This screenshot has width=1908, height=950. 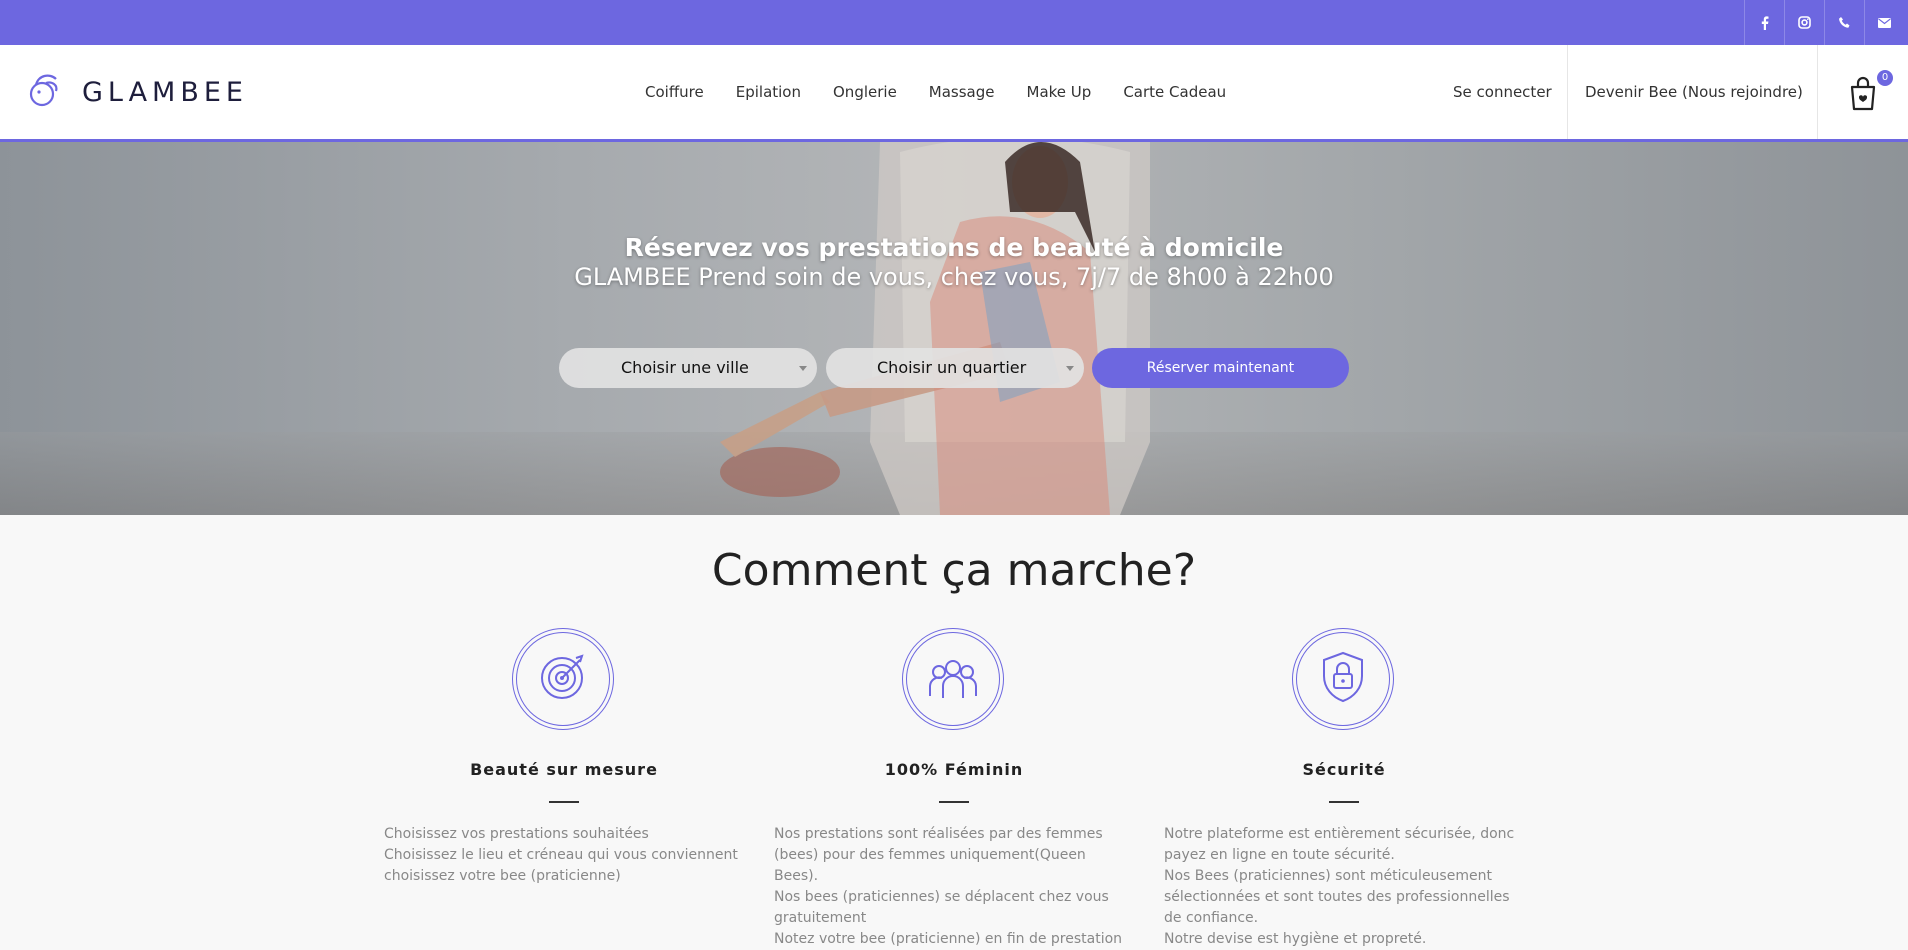 I want to click on shield-lock-icon, so click(x=1343, y=679).